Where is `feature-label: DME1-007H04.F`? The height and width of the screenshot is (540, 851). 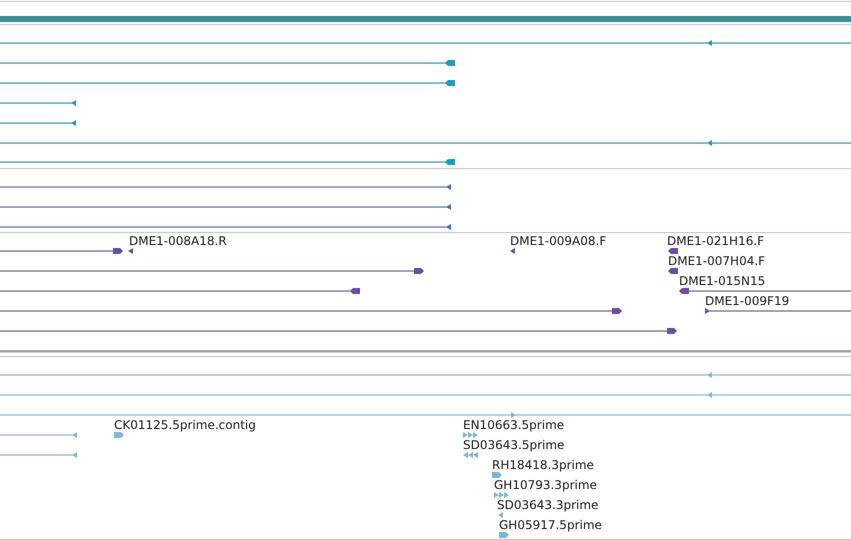
feature-label: DME1-007H04.F is located at coordinates (717, 261).